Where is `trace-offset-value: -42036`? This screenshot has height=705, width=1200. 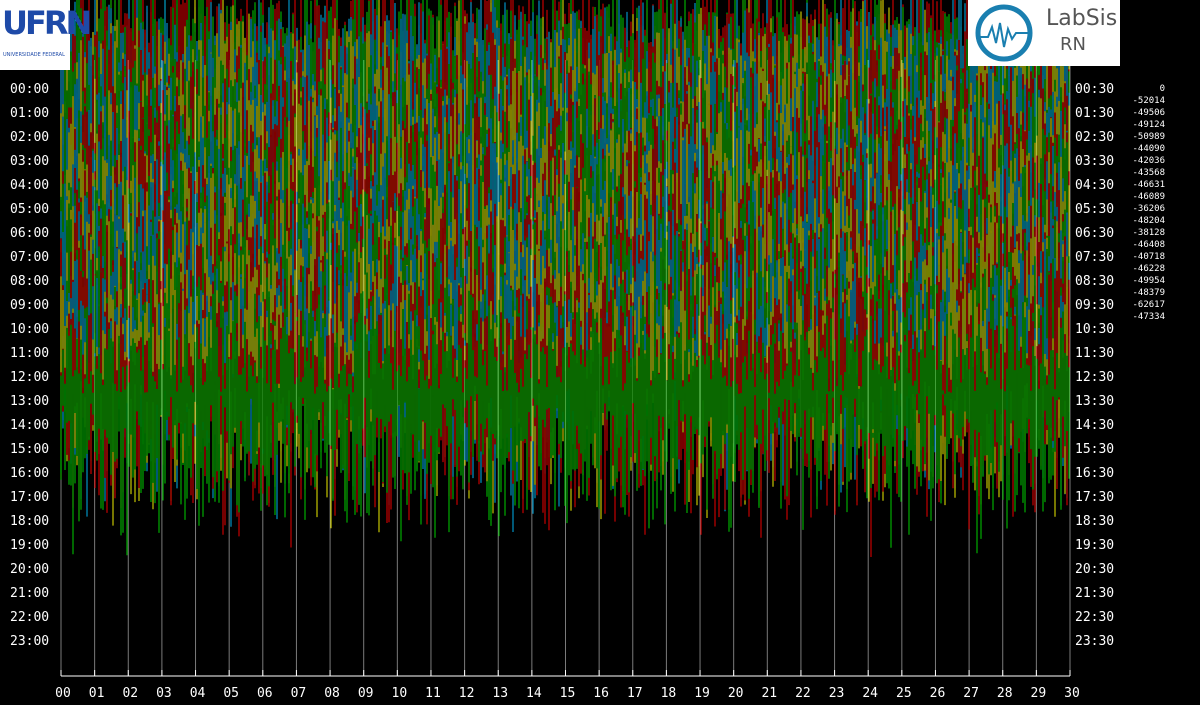
trace-offset-value: -42036 is located at coordinates (1148, 161).